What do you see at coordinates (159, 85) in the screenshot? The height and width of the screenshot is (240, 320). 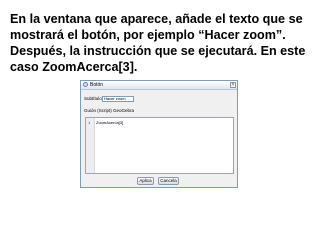 I see `dialog-titlebar: Botón ×` at bounding box center [159, 85].